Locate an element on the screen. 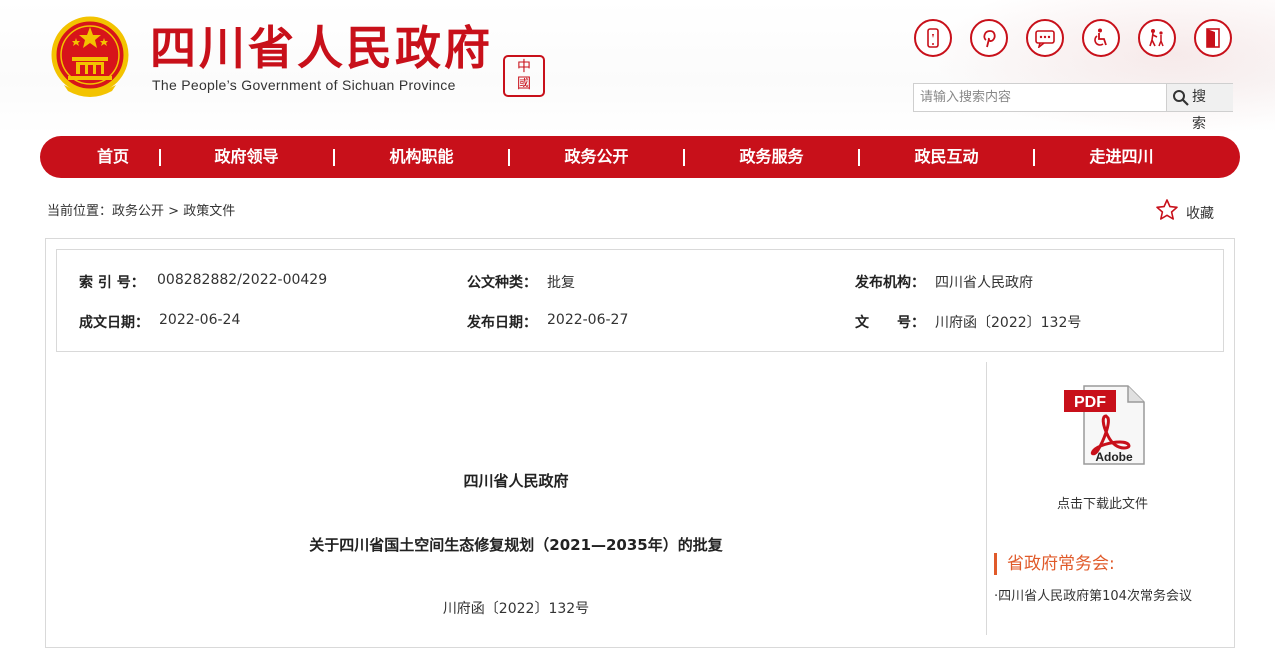 The width and height of the screenshot is (1275, 648). breadcrumb: 当前位置：政务公开 > 政策文件 is located at coordinates (141, 209).